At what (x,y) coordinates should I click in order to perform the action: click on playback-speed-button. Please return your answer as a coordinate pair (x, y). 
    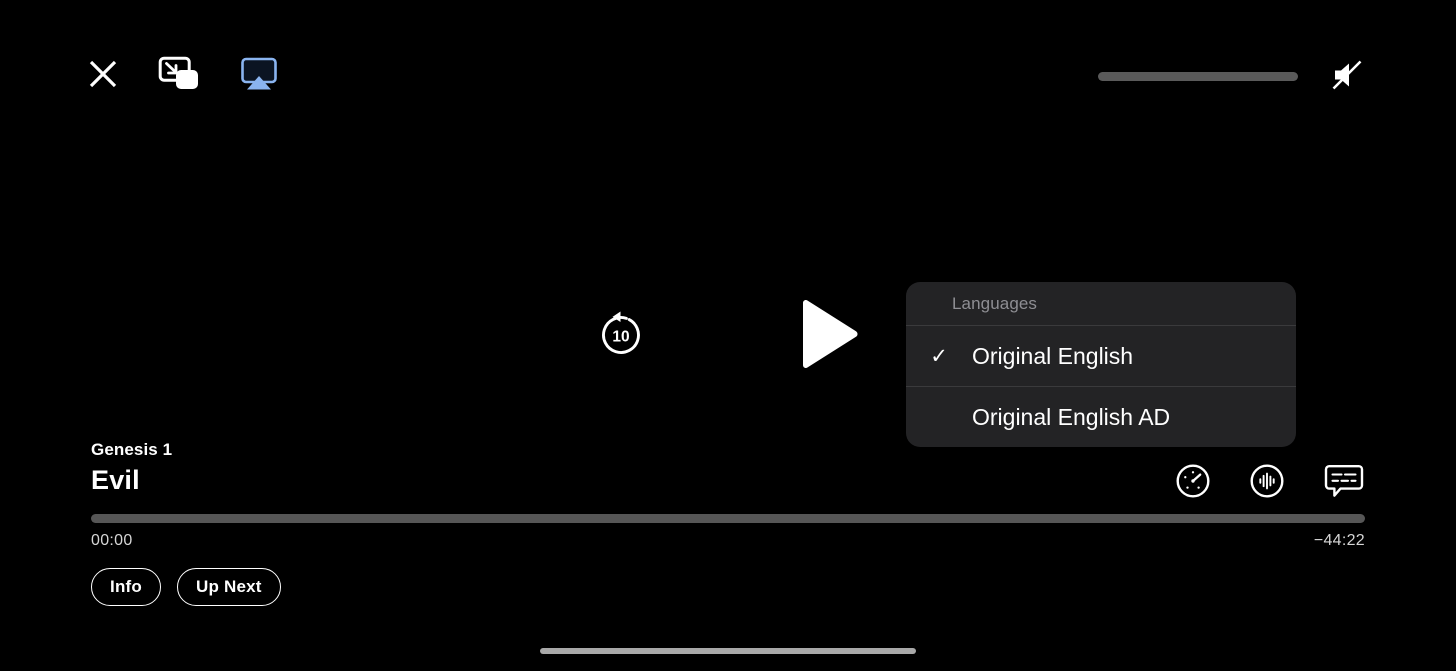
    Looking at the image, I should click on (1193, 482).